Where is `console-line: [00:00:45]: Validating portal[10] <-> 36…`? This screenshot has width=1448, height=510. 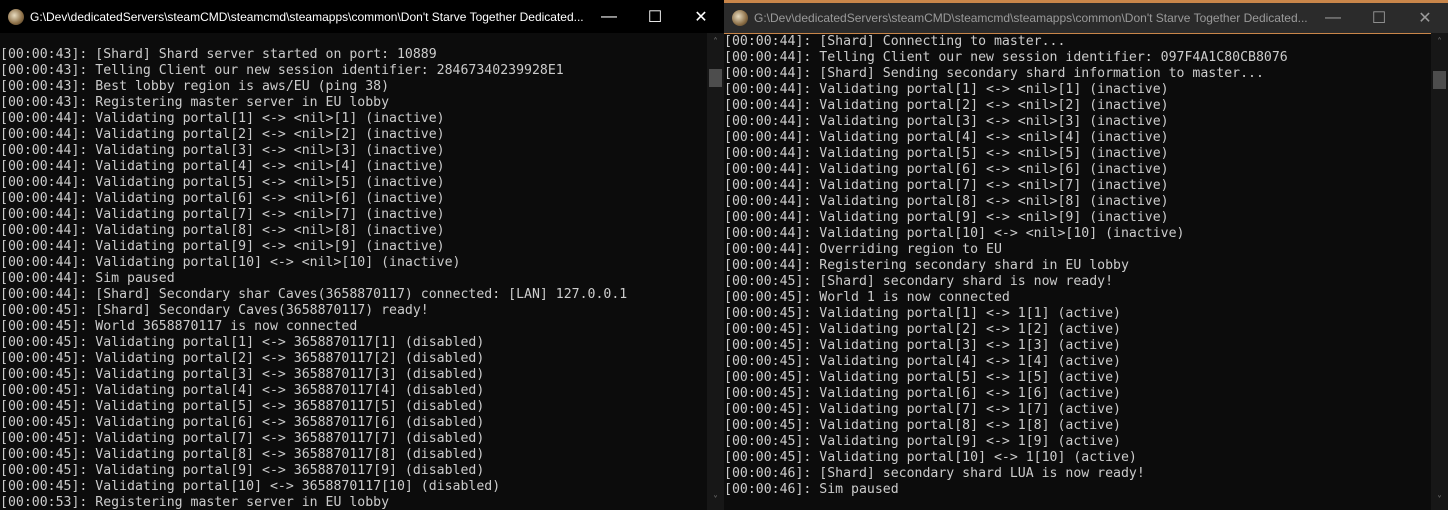 console-line: [00:00:45]: Validating portal[10] <-> 36… is located at coordinates (250, 486).